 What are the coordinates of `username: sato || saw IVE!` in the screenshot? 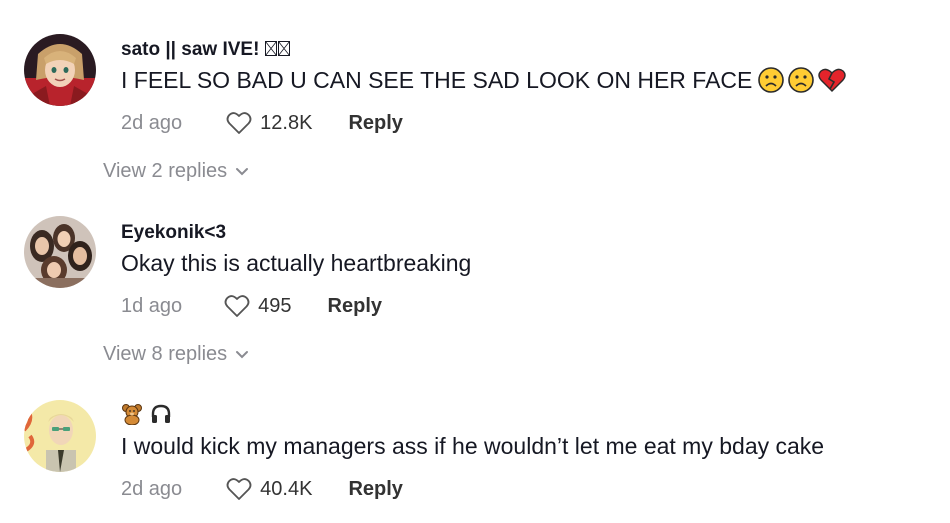 It's located at (206, 50).